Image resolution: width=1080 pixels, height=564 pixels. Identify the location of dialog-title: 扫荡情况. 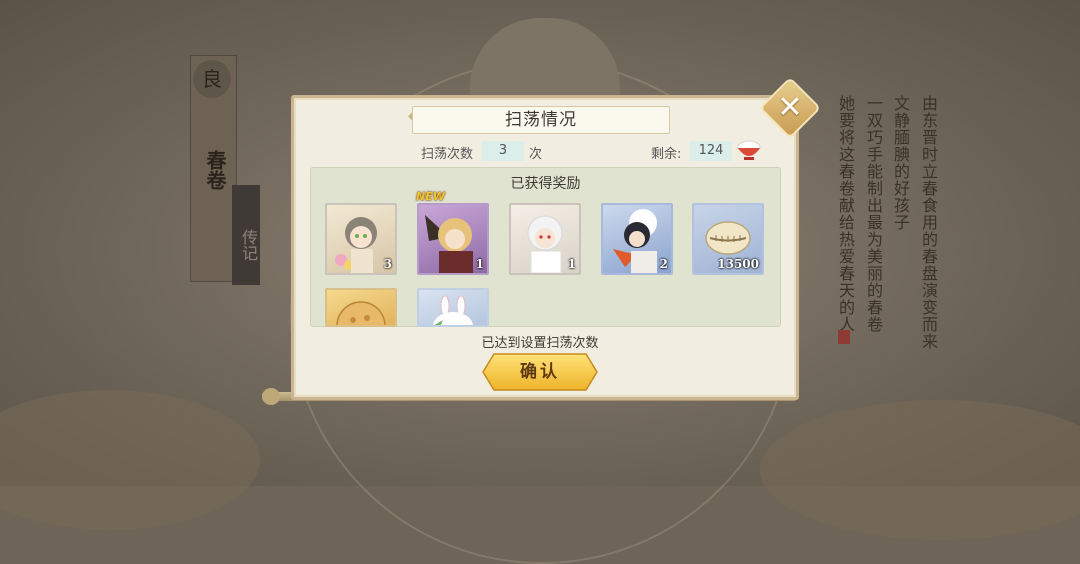
(541, 120).